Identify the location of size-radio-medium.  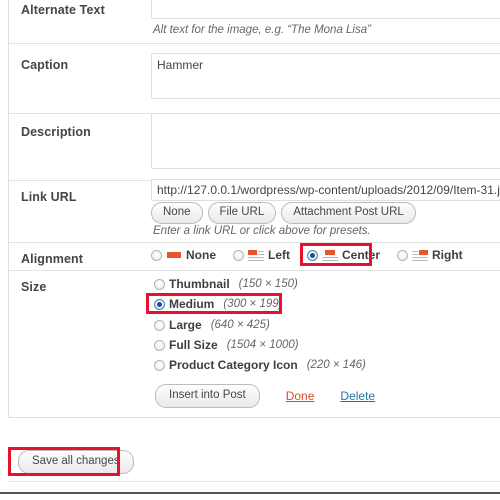
(159, 304).